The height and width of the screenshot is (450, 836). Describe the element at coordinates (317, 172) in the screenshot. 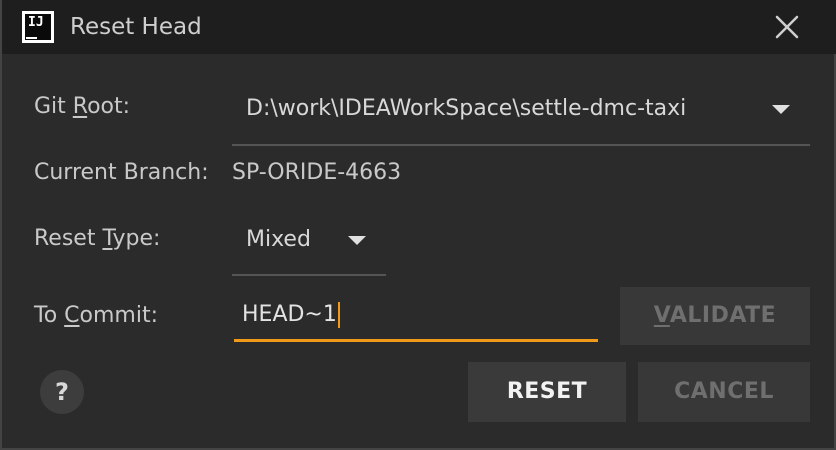

I see `current-branch-value: SP-ORIDE-4663` at that location.